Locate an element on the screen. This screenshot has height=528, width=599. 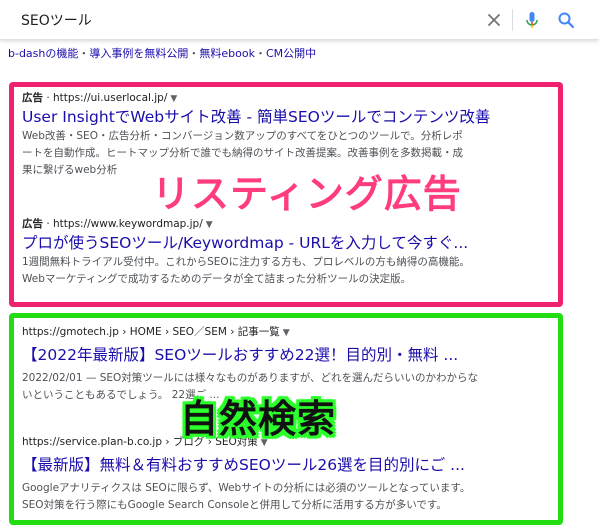
sitelinks: b-dashの機能・導入事例を無料公開・無料ebook・CM公開中 is located at coordinates (162, 53).